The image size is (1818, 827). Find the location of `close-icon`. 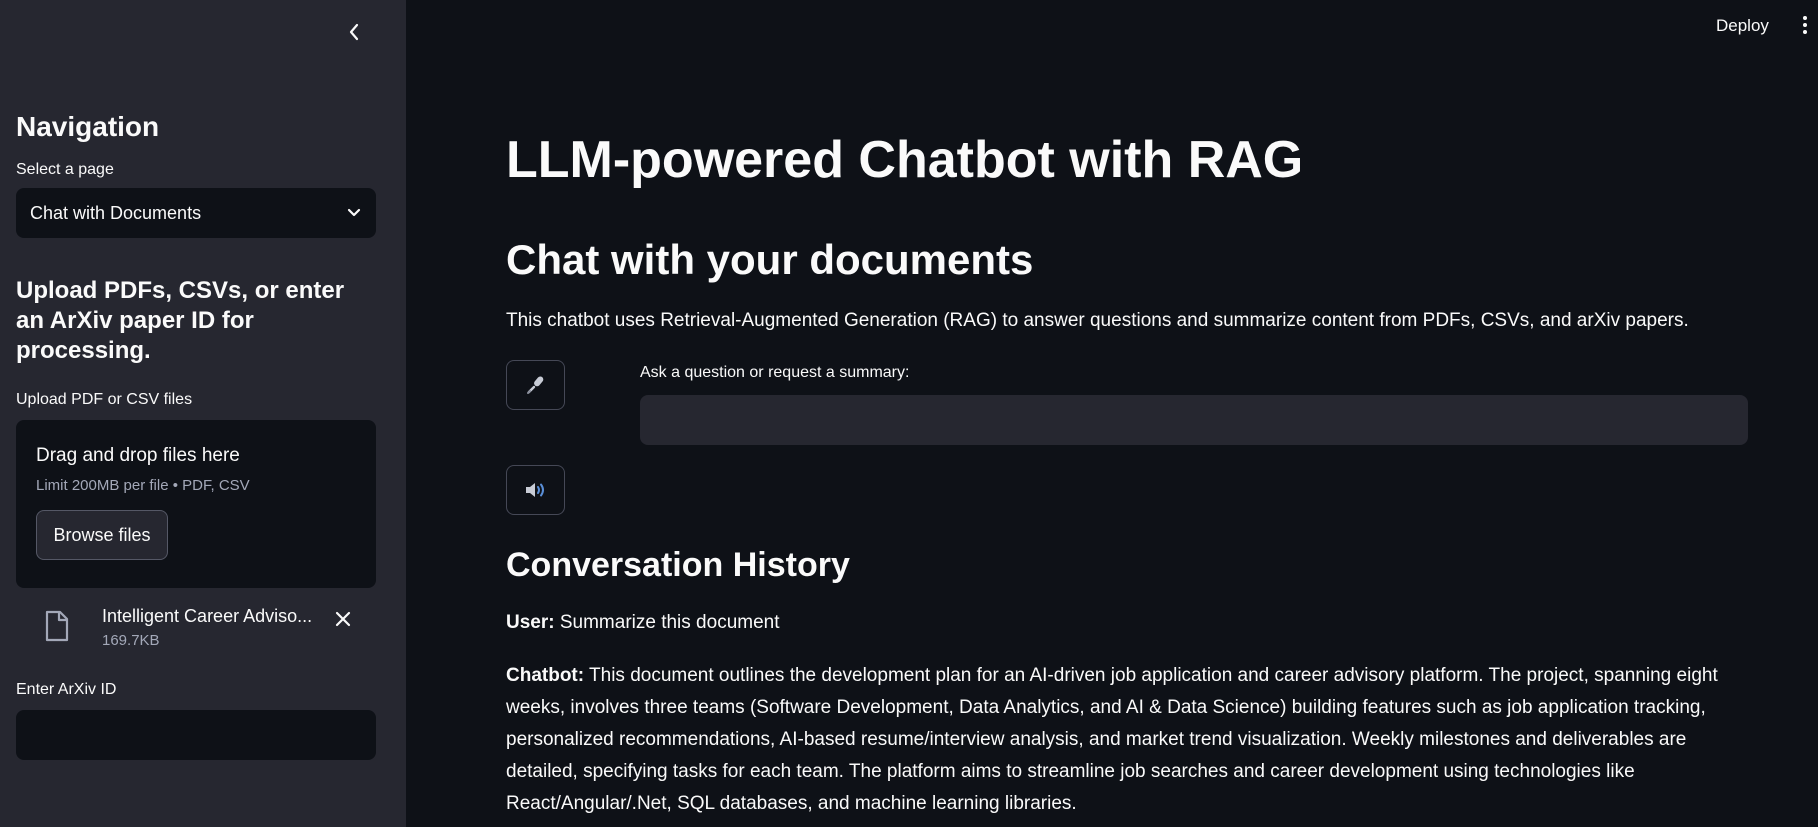

close-icon is located at coordinates (343, 619).